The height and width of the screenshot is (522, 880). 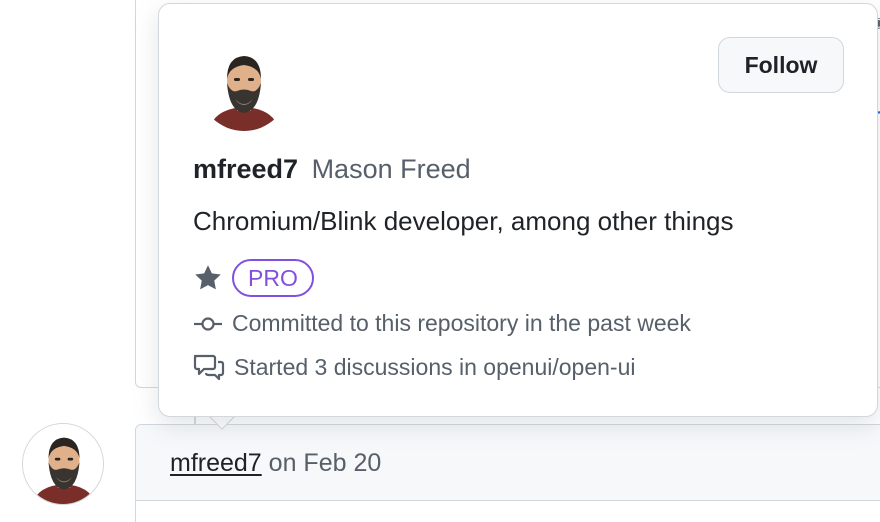 I want to click on hovercard-login: mfreed7, so click(x=245, y=169).